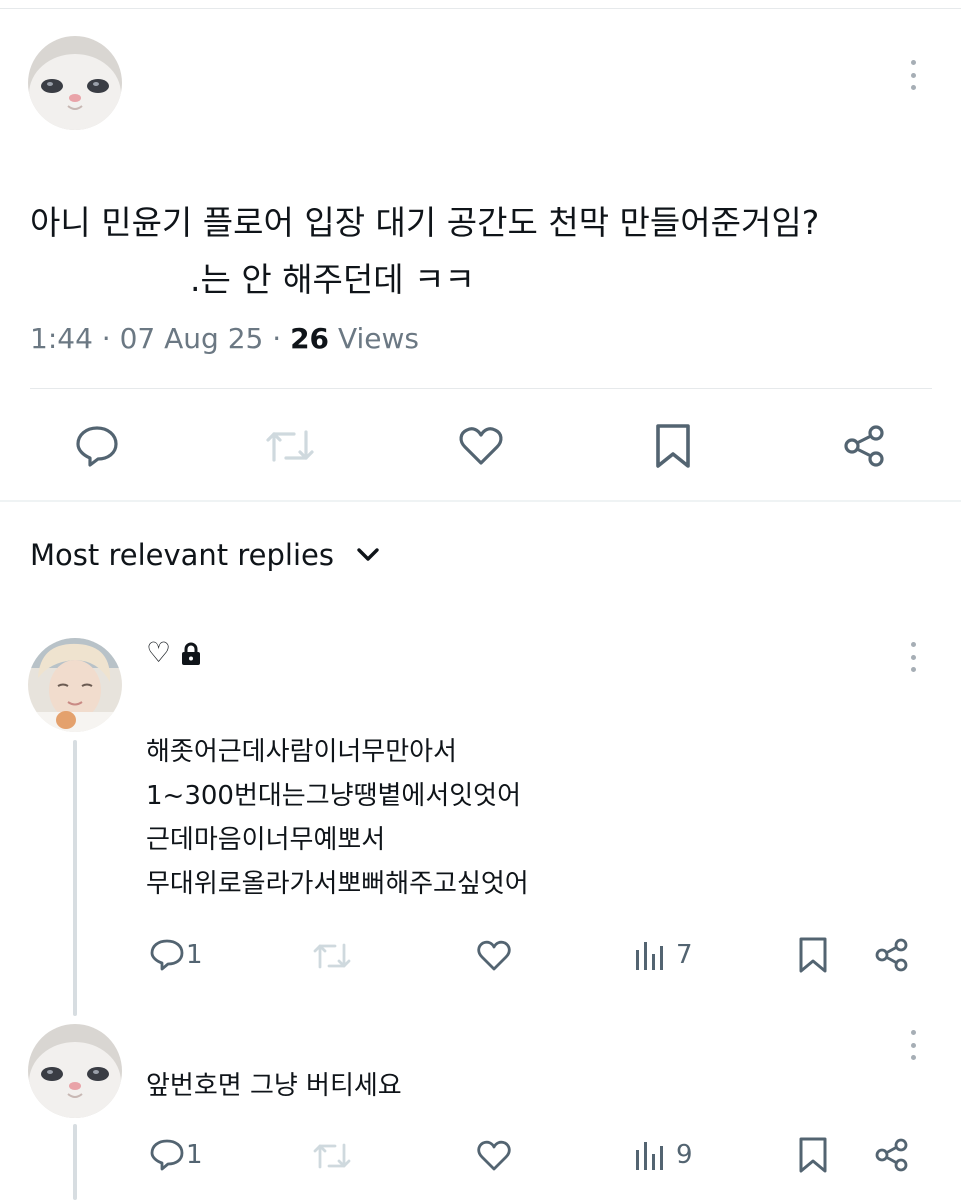  What do you see at coordinates (480, 8) in the screenshot?
I see `top-divider` at bounding box center [480, 8].